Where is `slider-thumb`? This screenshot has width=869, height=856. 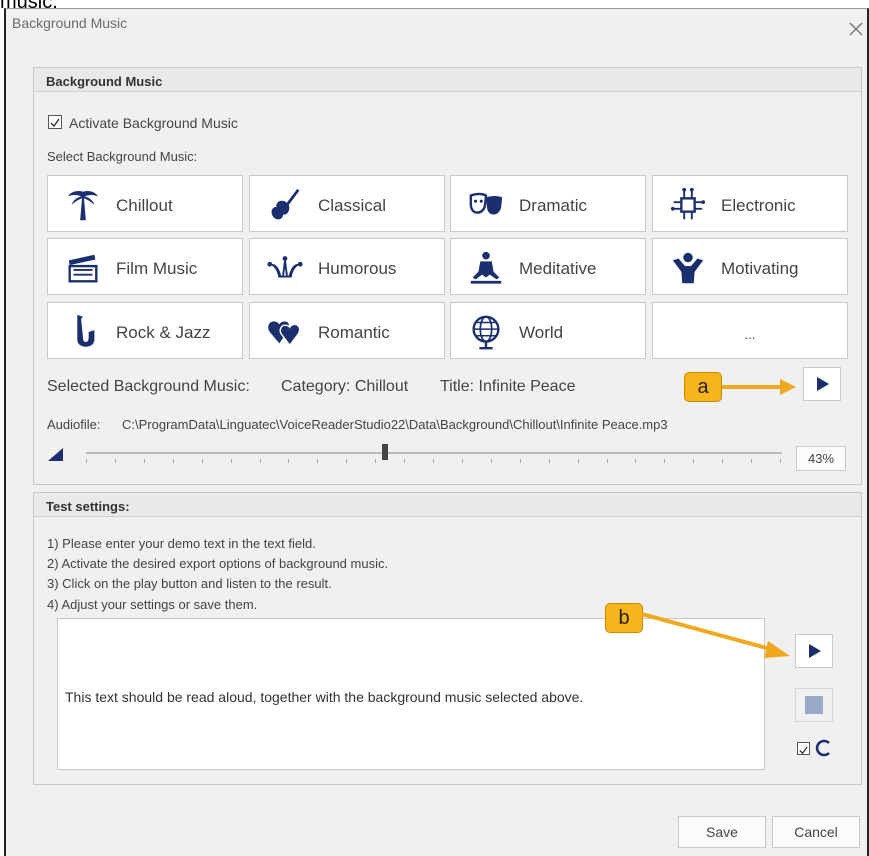 slider-thumb is located at coordinates (385, 452).